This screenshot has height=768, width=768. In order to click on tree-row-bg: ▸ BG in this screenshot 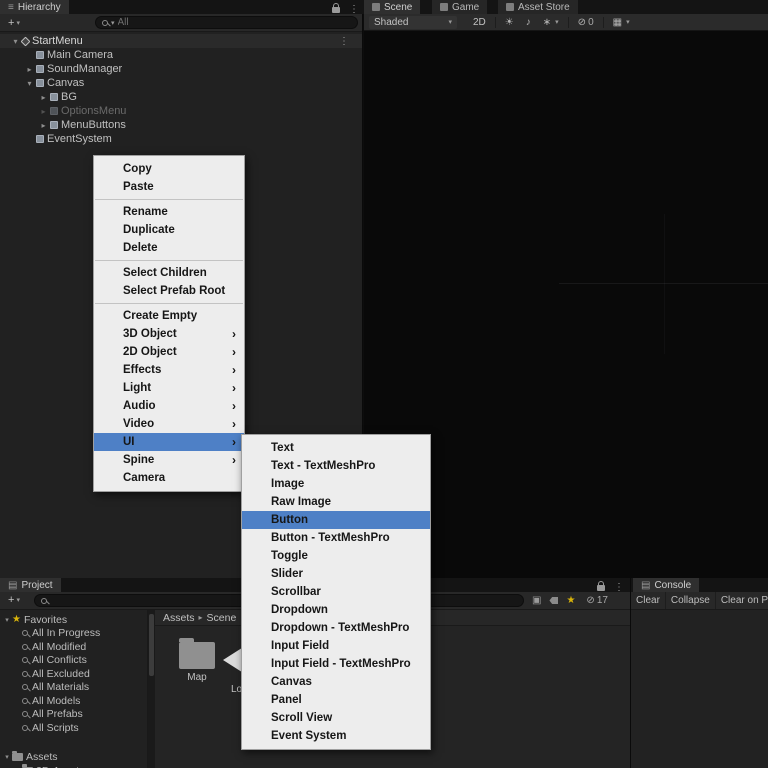, I will do `click(181, 97)`.